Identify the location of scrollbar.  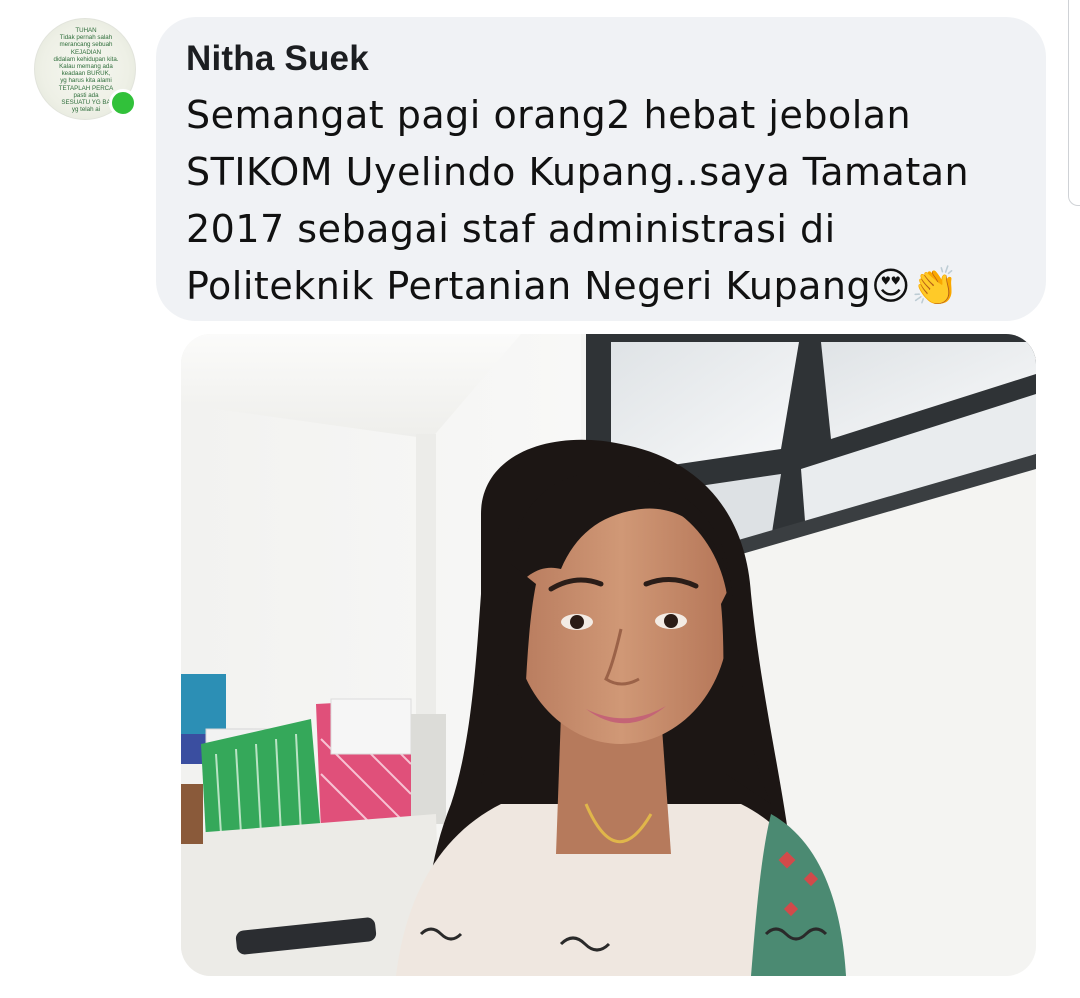
(1074, 103).